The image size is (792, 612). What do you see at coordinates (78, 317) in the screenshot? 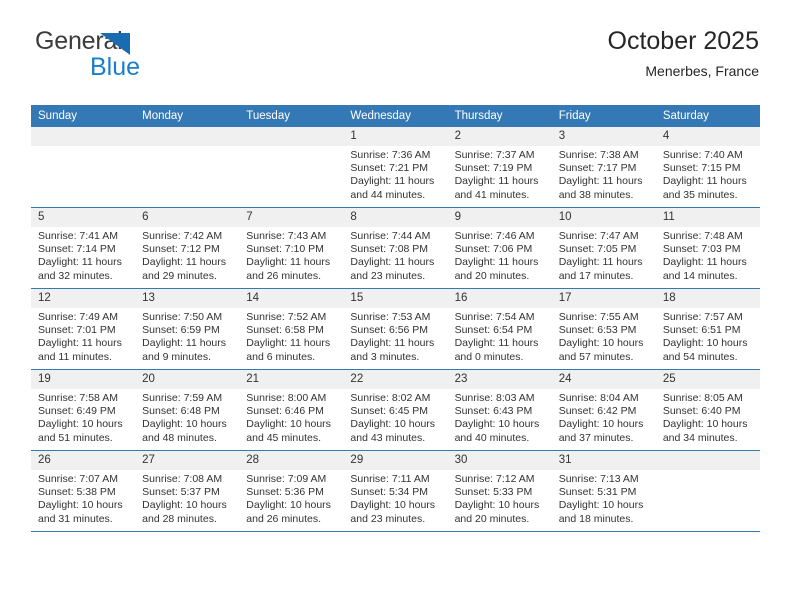
I see `sunrise-text: Sunrise: 7:49 AM` at bounding box center [78, 317].